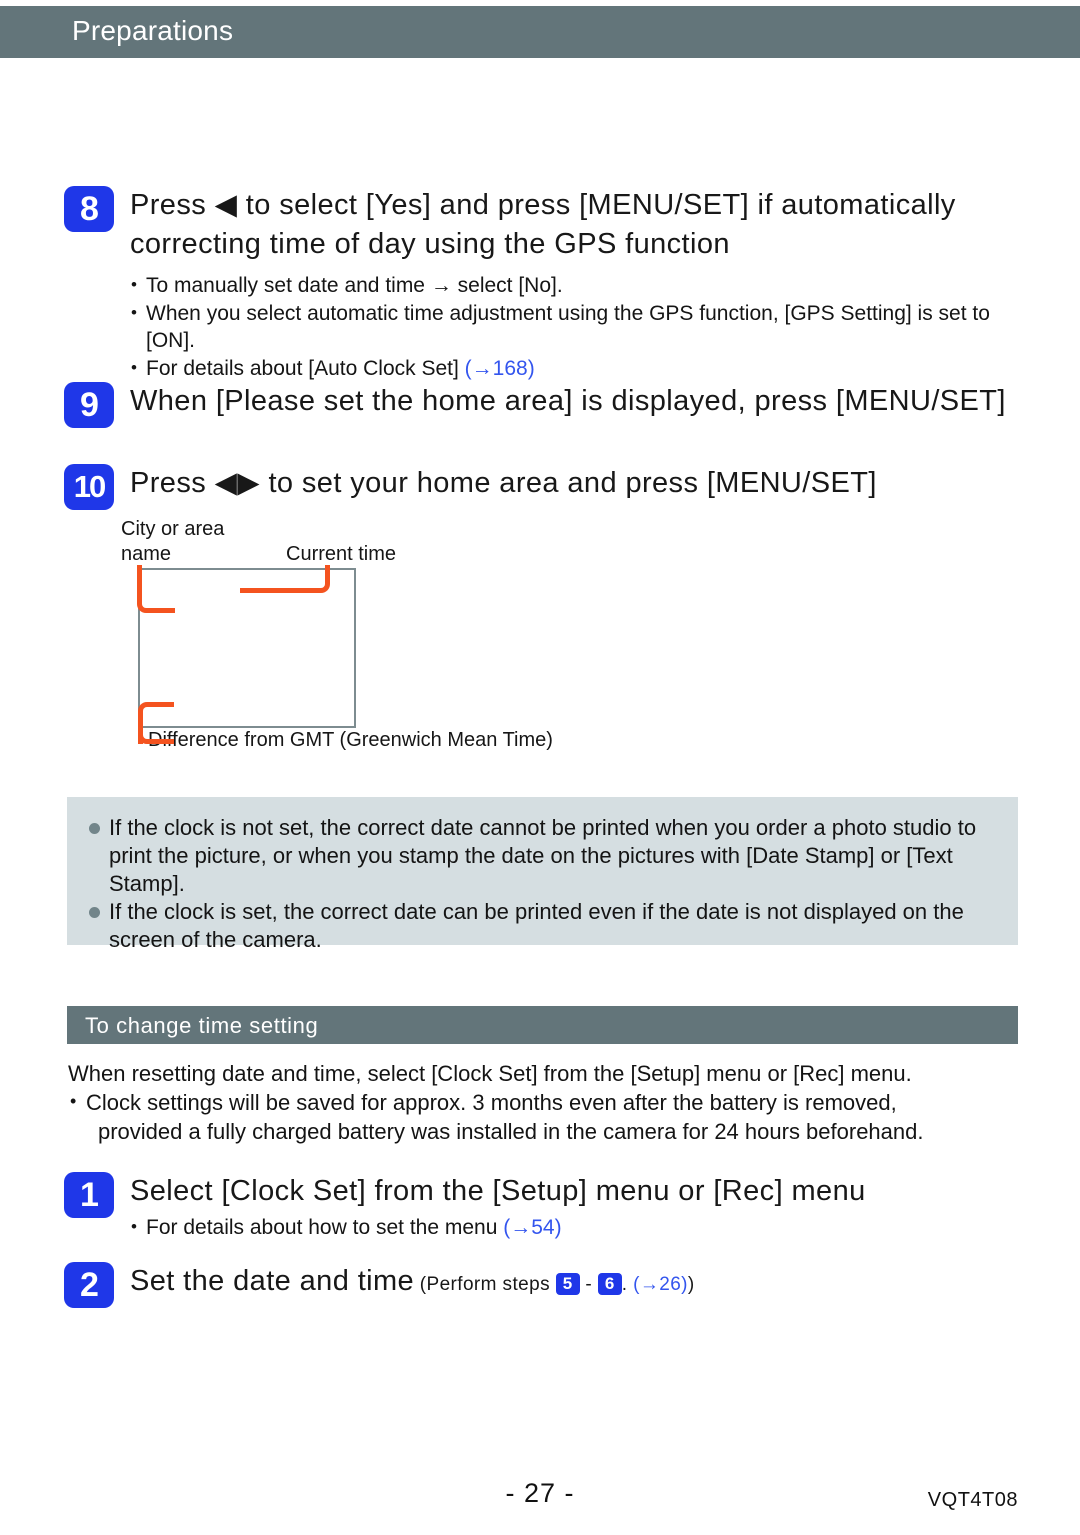 The height and width of the screenshot is (1535, 1080). What do you see at coordinates (285, 579) in the screenshot?
I see `leader-line-current-time` at bounding box center [285, 579].